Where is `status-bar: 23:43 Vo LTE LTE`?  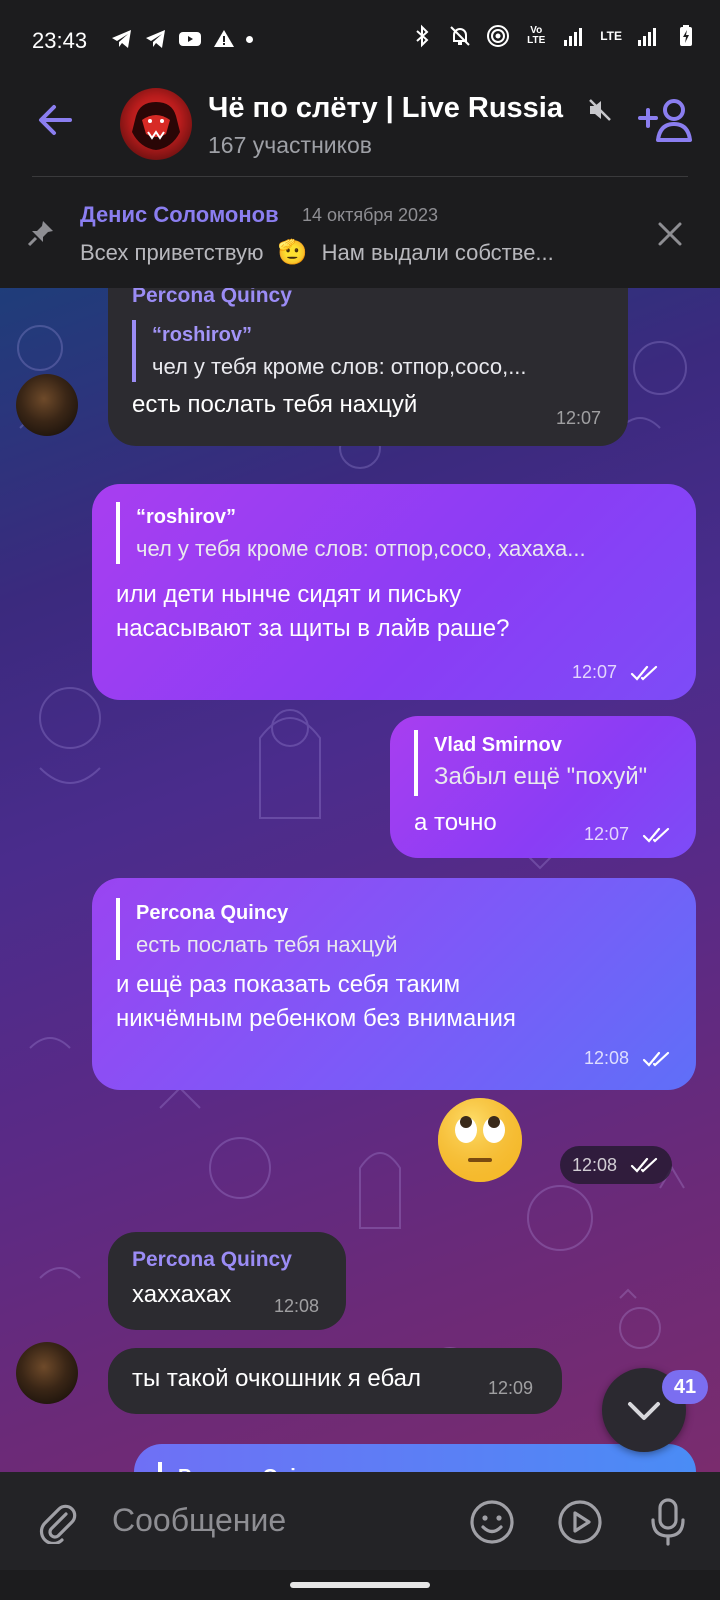
status-bar: 23:43 Vo LTE LTE is located at coordinates (360, 41).